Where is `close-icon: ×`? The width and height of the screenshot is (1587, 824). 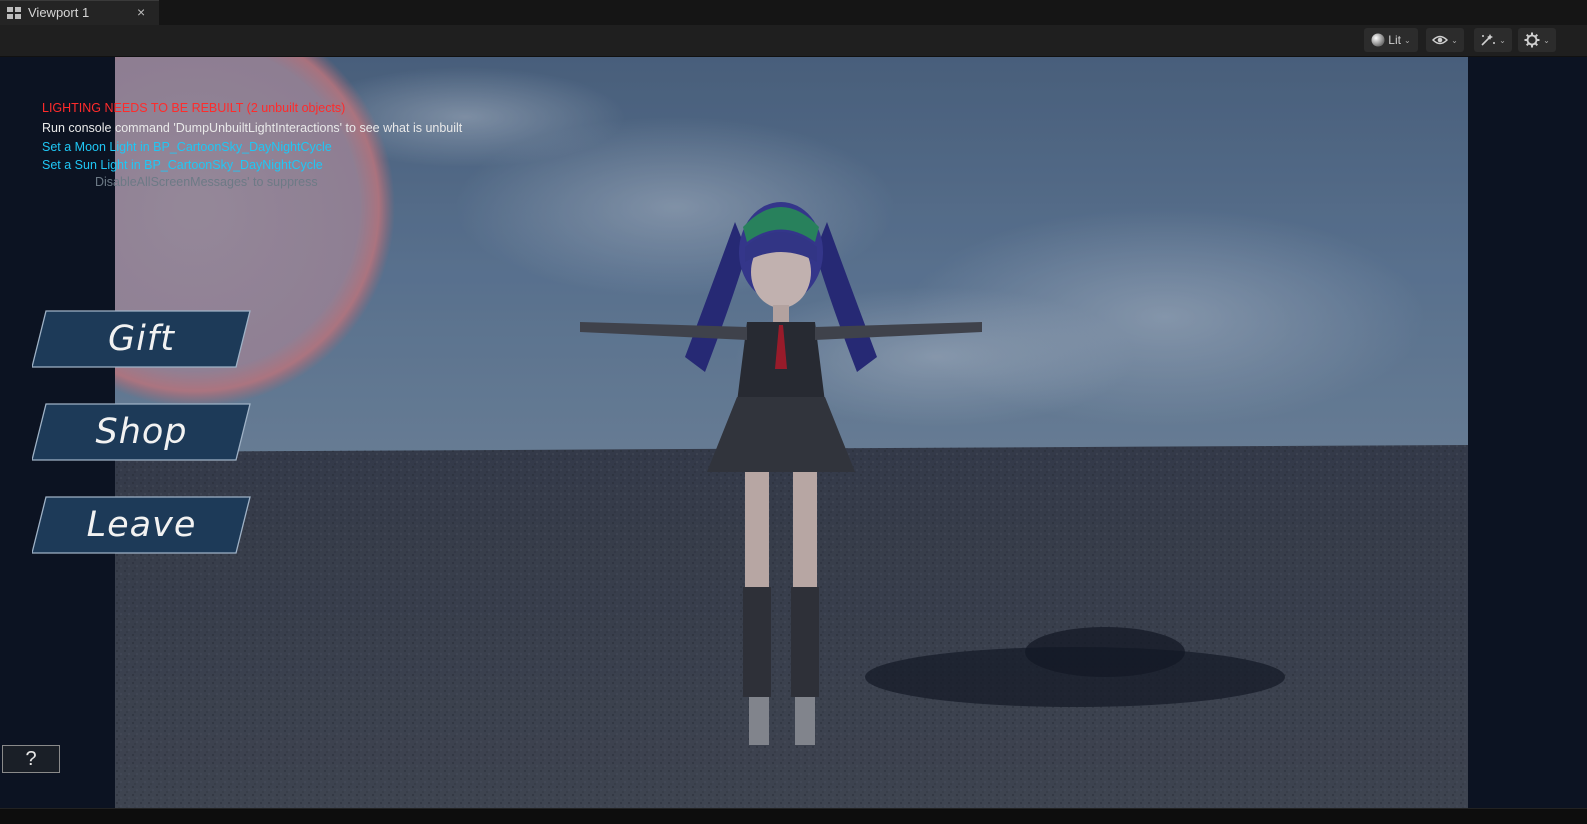 close-icon: × is located at coordinates (141, 12).